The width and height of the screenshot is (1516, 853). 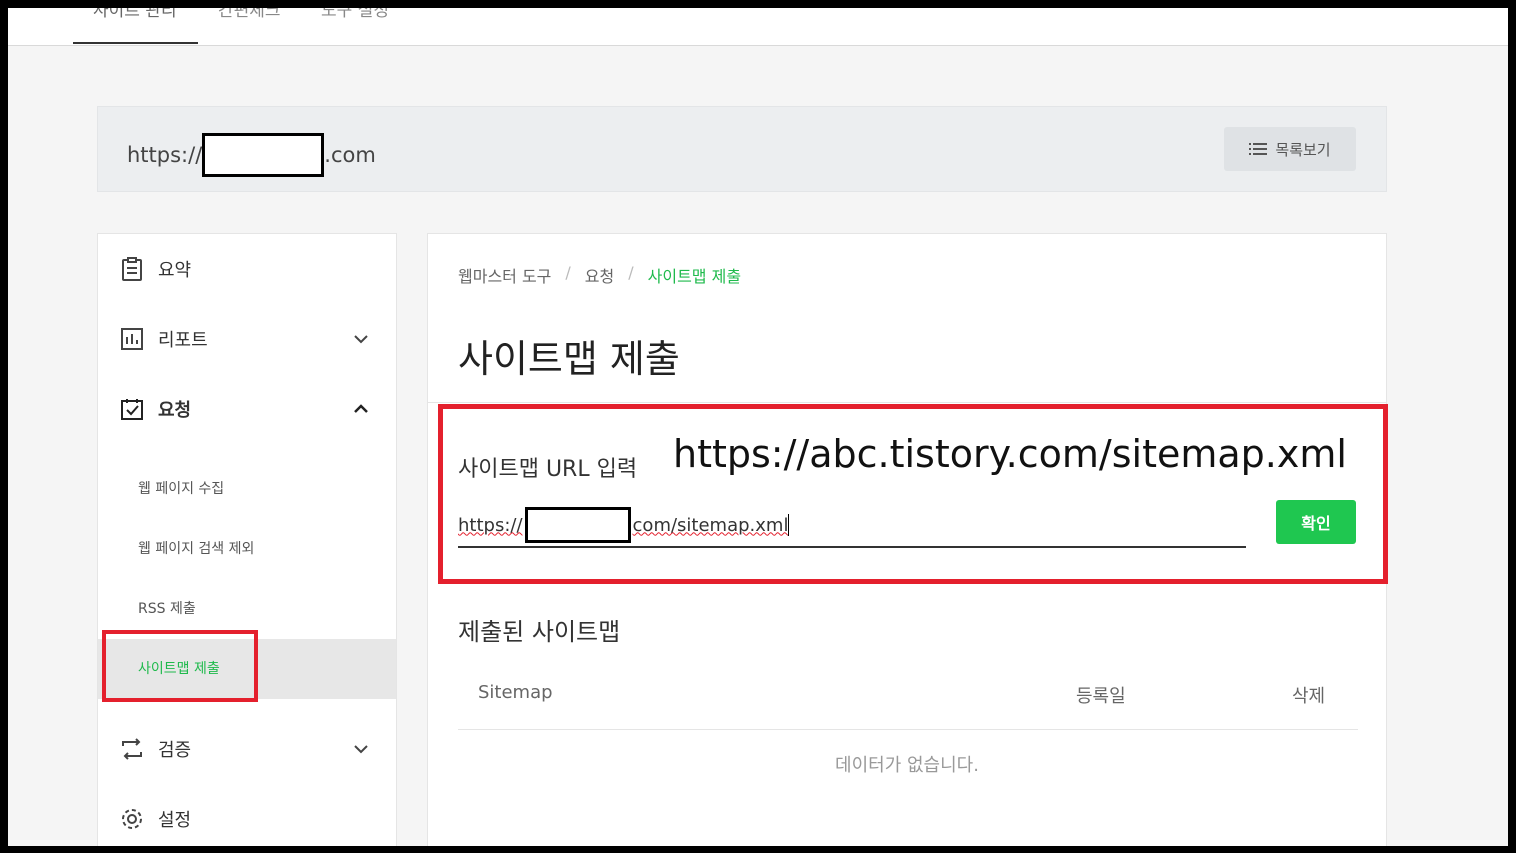 What do you see at coordinates (355, 14) in the screenshot?
I see `tab-tool-settings: 도구 설정` at bounding box center [355, 14].